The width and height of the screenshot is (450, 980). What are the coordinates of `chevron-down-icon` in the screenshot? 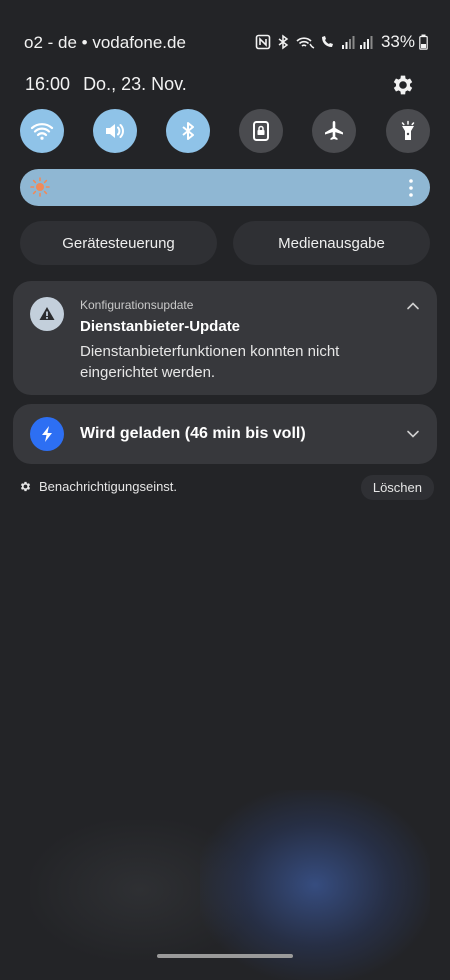 It's located at (413, 434).